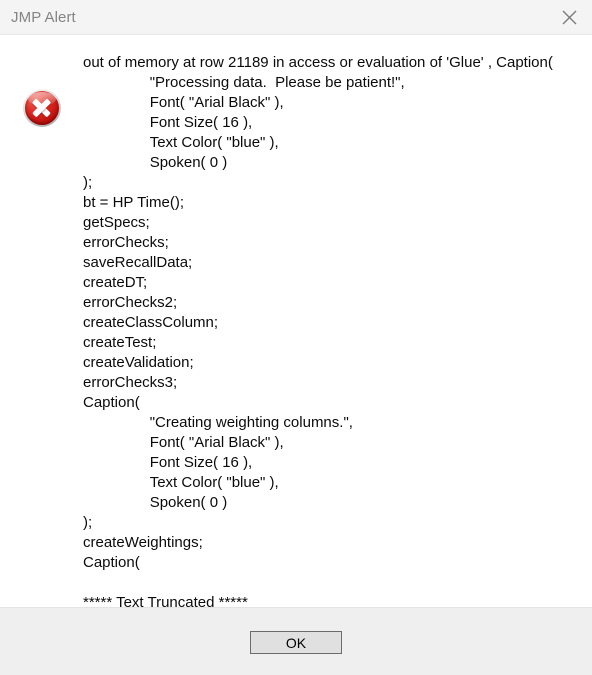 The width and height of the screenshot is (592, 675). I want to click on button-panel: OK, so click(296, 641).